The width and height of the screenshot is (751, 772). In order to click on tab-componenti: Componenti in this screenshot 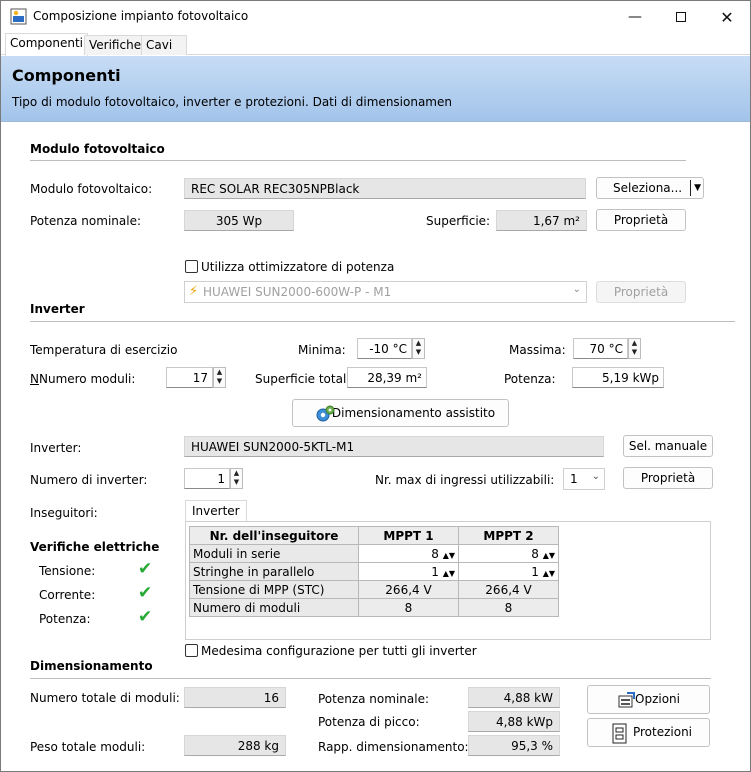, I will do `click(47, 44)`.